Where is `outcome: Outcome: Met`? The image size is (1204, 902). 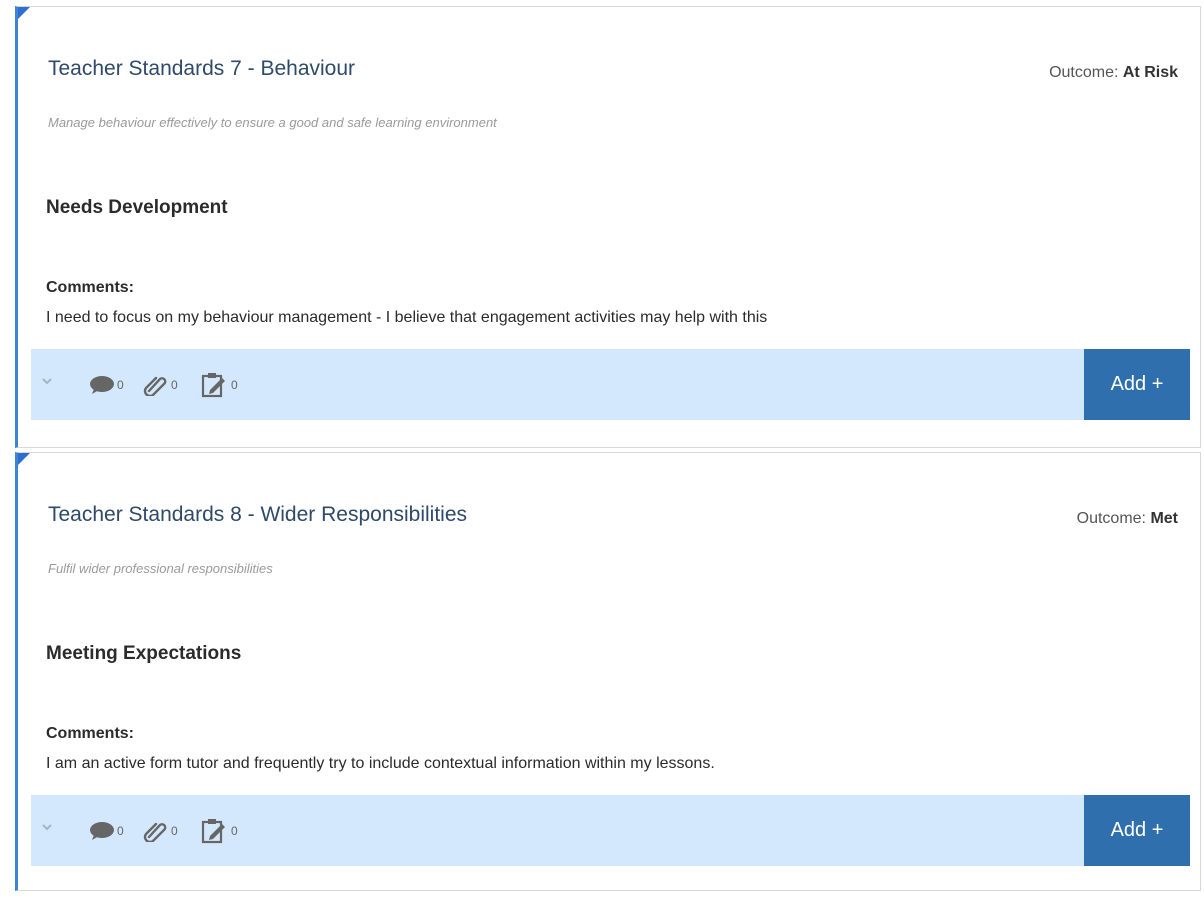
outcome: Outcome: Met is located at coordinates (1127, 519).